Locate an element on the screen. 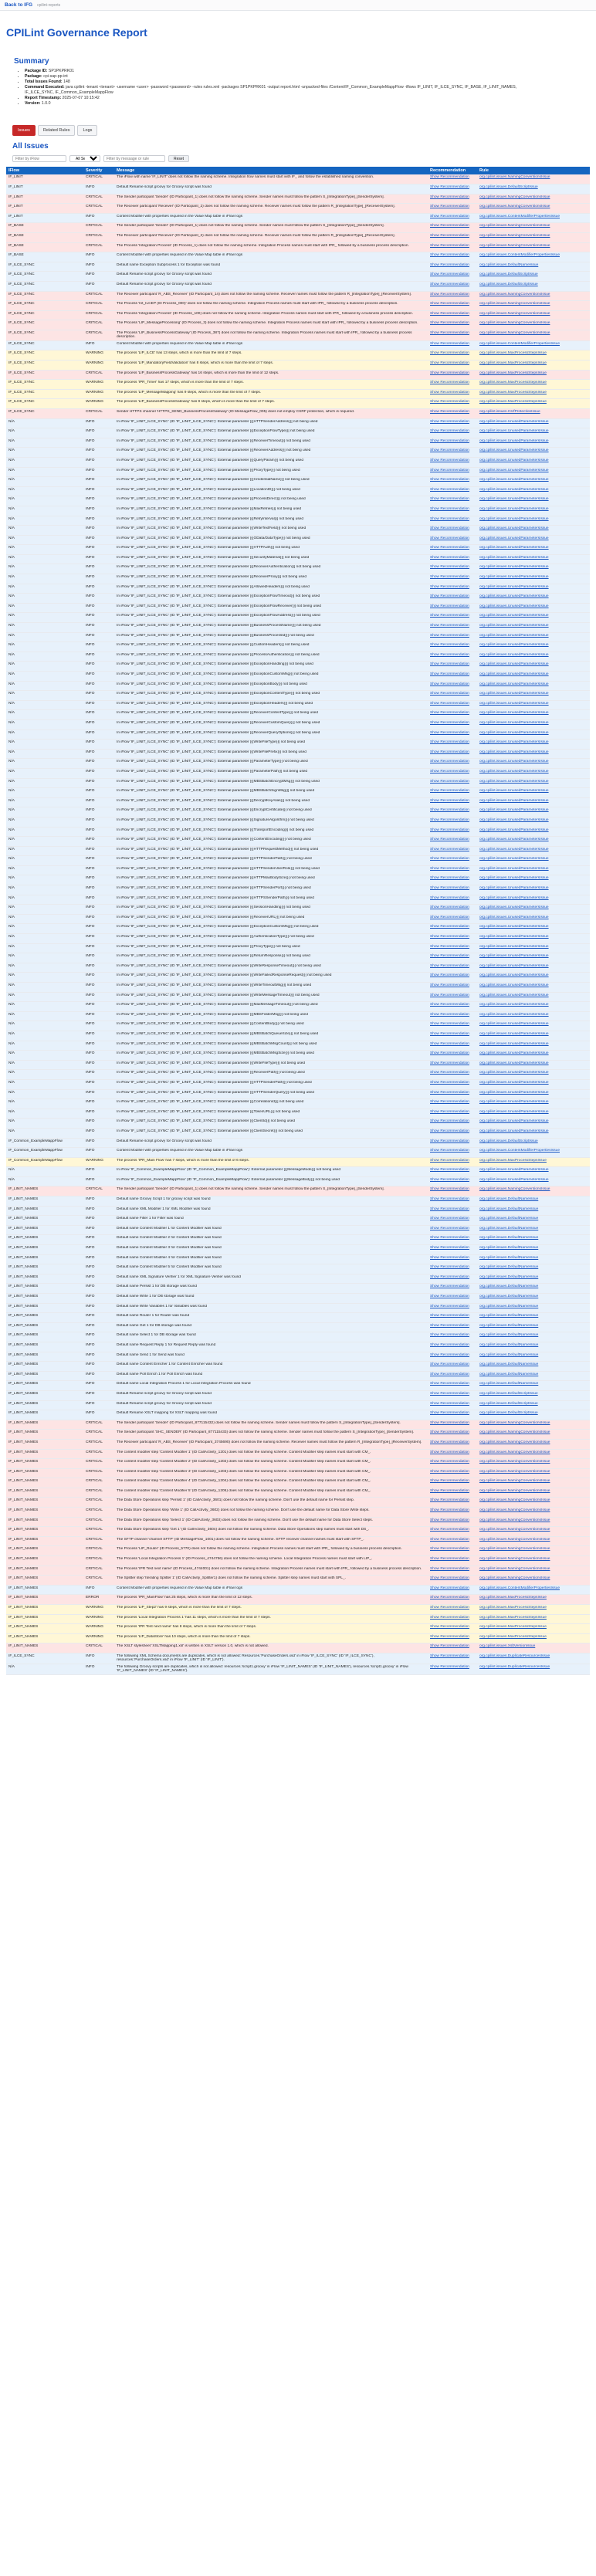 The width and height of the screenshot is (596, 2576). back-link: Back to IFG is located at coordinates (18, 5).